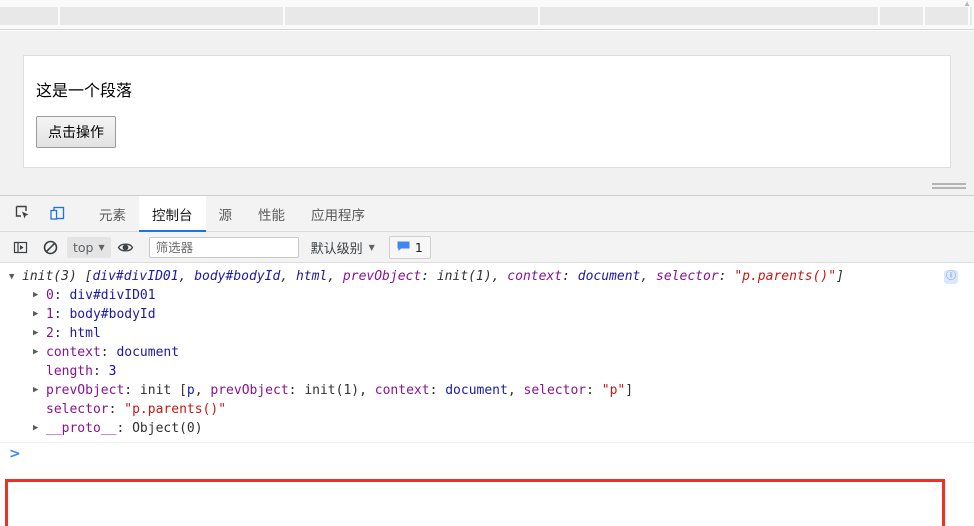  I want to click on message-count-icon, so click(403, 247).